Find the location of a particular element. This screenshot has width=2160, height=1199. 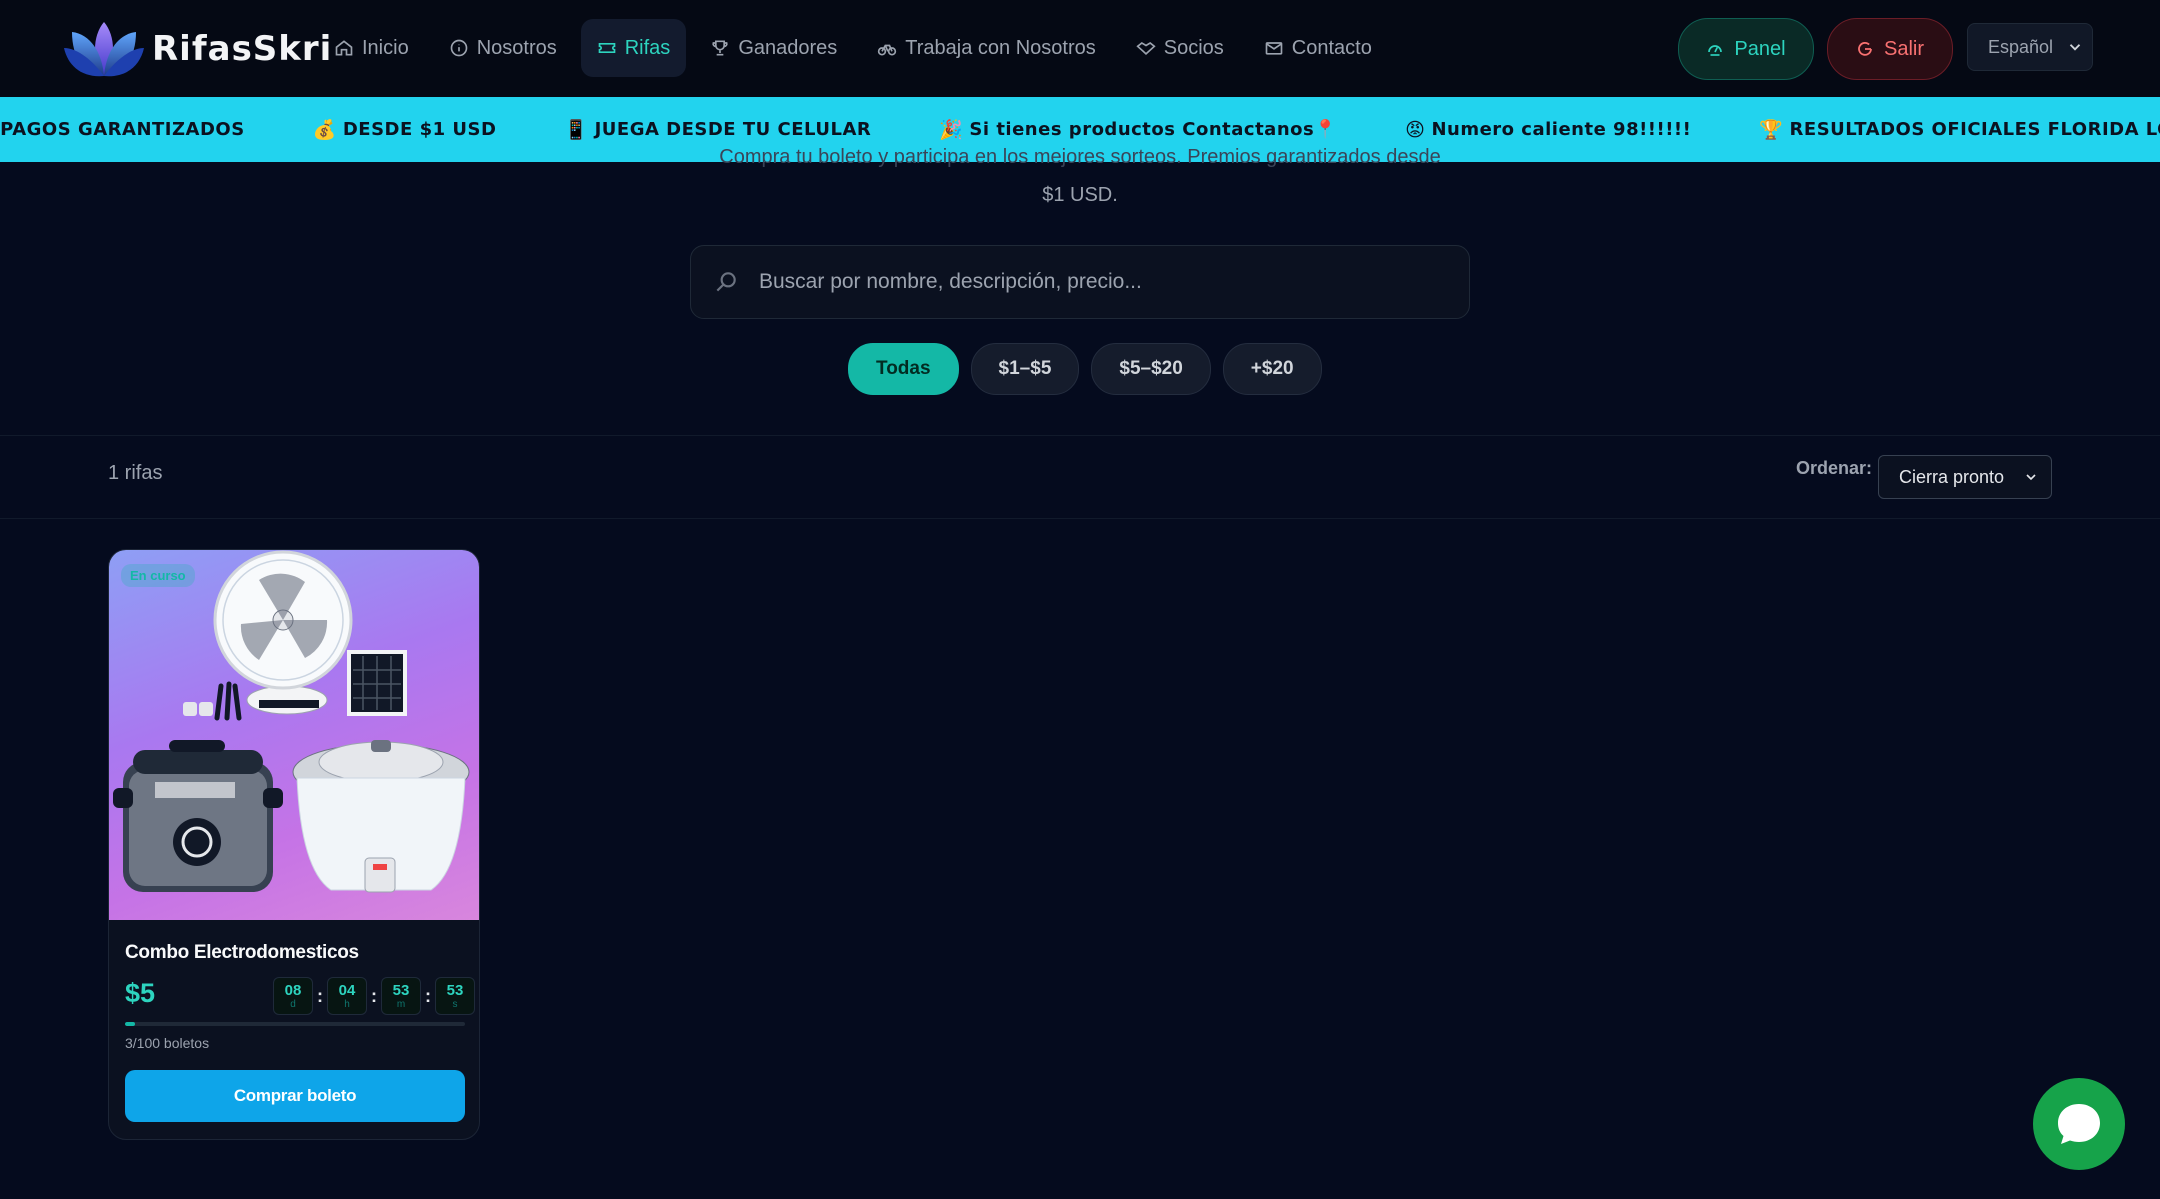

brand-logo: RifasSkri is located at coordinates (198, 49).